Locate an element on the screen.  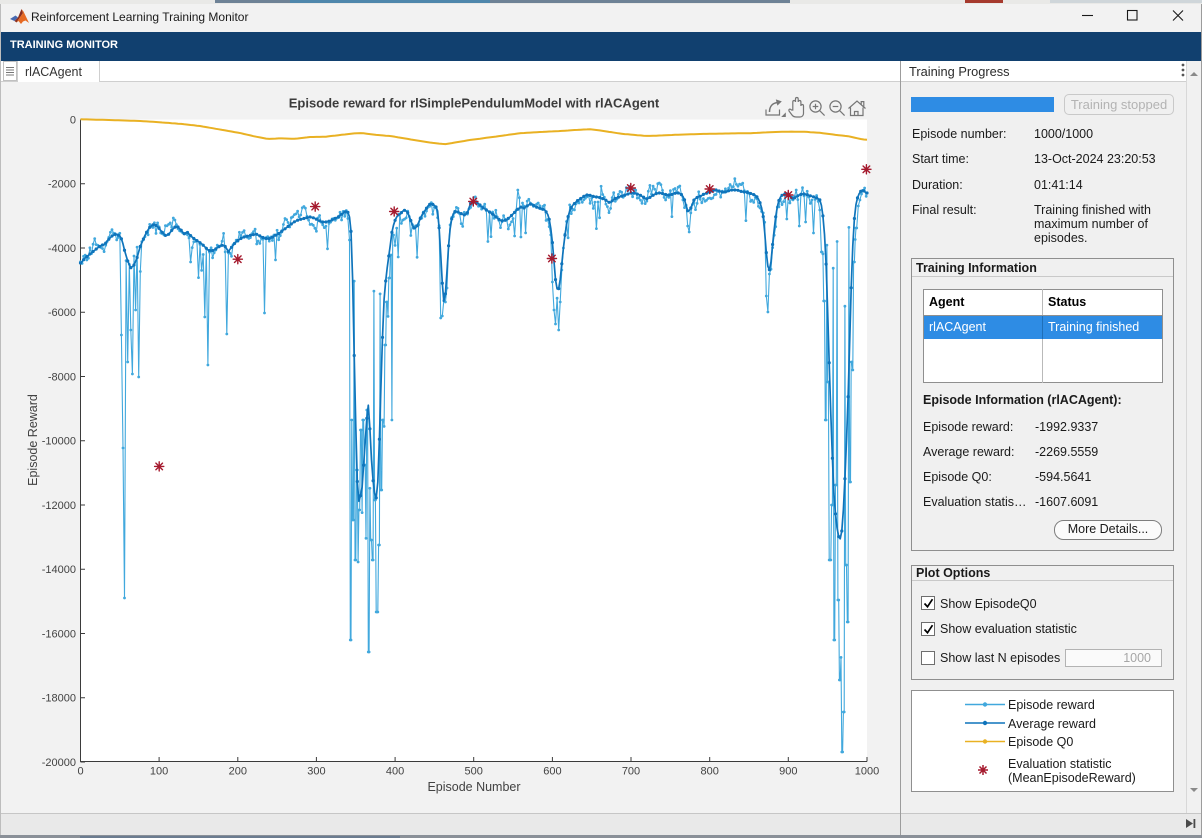
svg-text: -6000 is located at coordinates (62, 313).